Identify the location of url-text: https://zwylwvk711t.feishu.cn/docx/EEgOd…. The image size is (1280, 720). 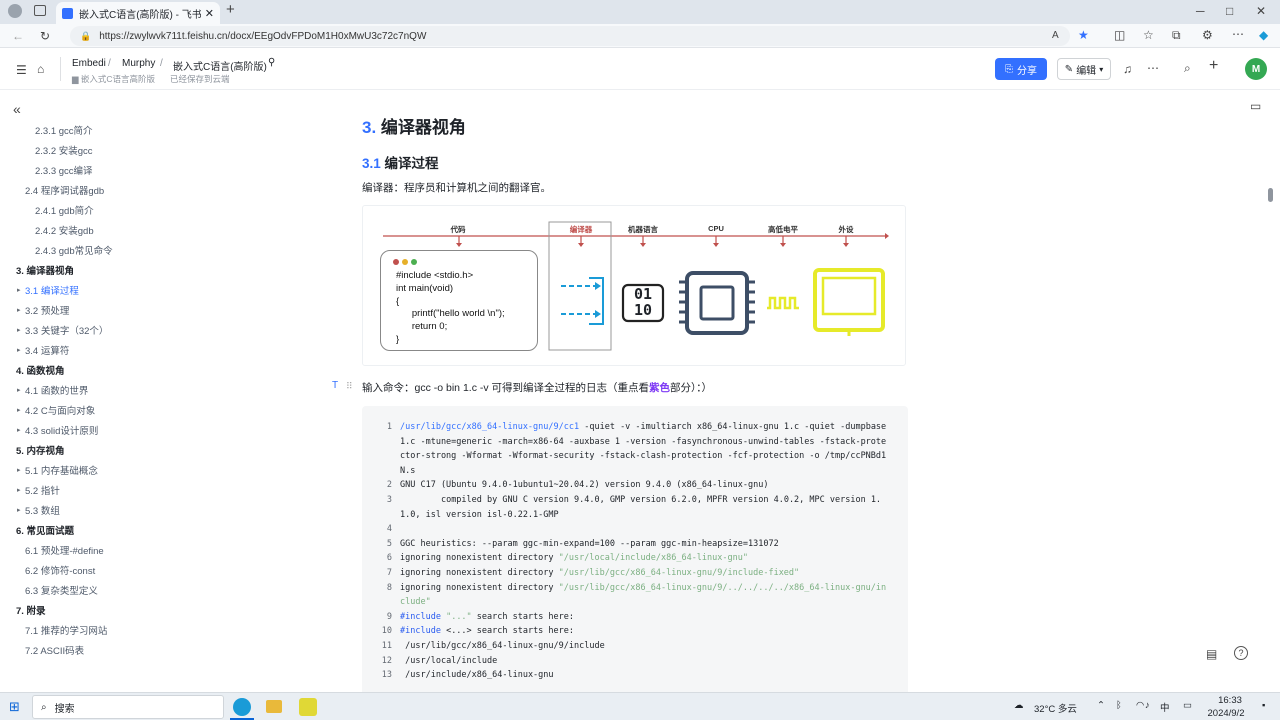
(263, 36).